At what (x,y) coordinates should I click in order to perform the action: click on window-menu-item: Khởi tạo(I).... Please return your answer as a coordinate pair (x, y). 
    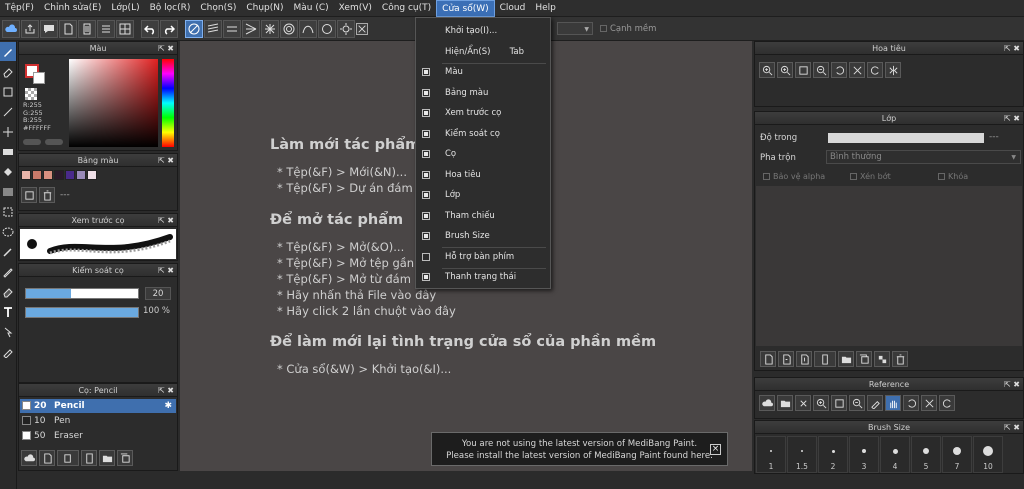
    Looking at the image, I should click on (483, 31).